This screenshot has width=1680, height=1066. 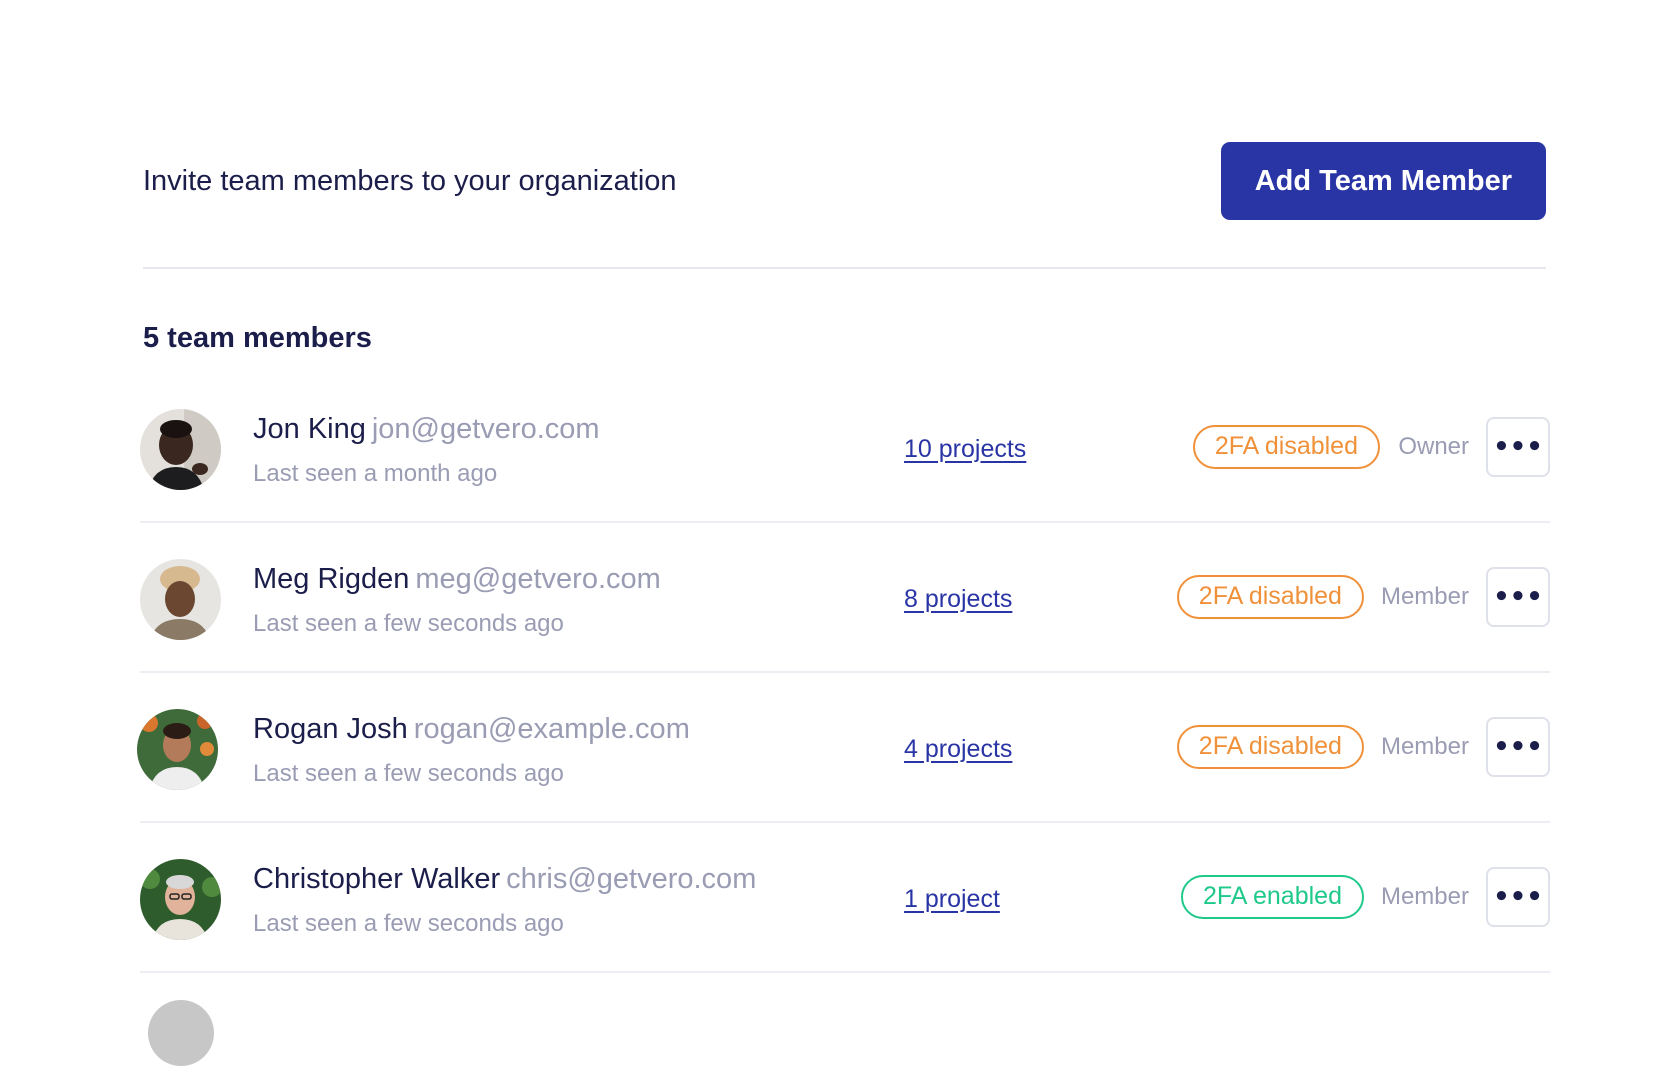 What do you see at coordinates (538, 579) in the screenshot?
I see `member-email: meg@getvero.com` at bounding box center [538, 579].